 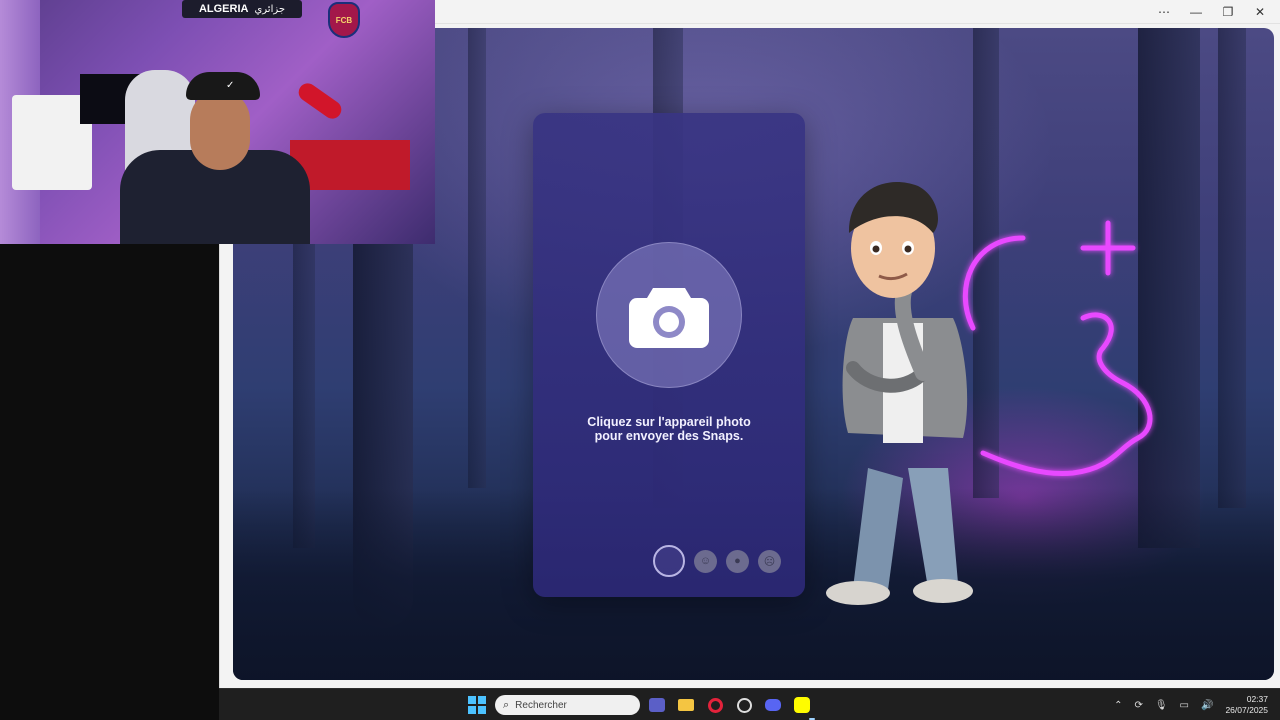 I want to click on nike-swoosh-icon: ✓, so click(x=230, y=85).